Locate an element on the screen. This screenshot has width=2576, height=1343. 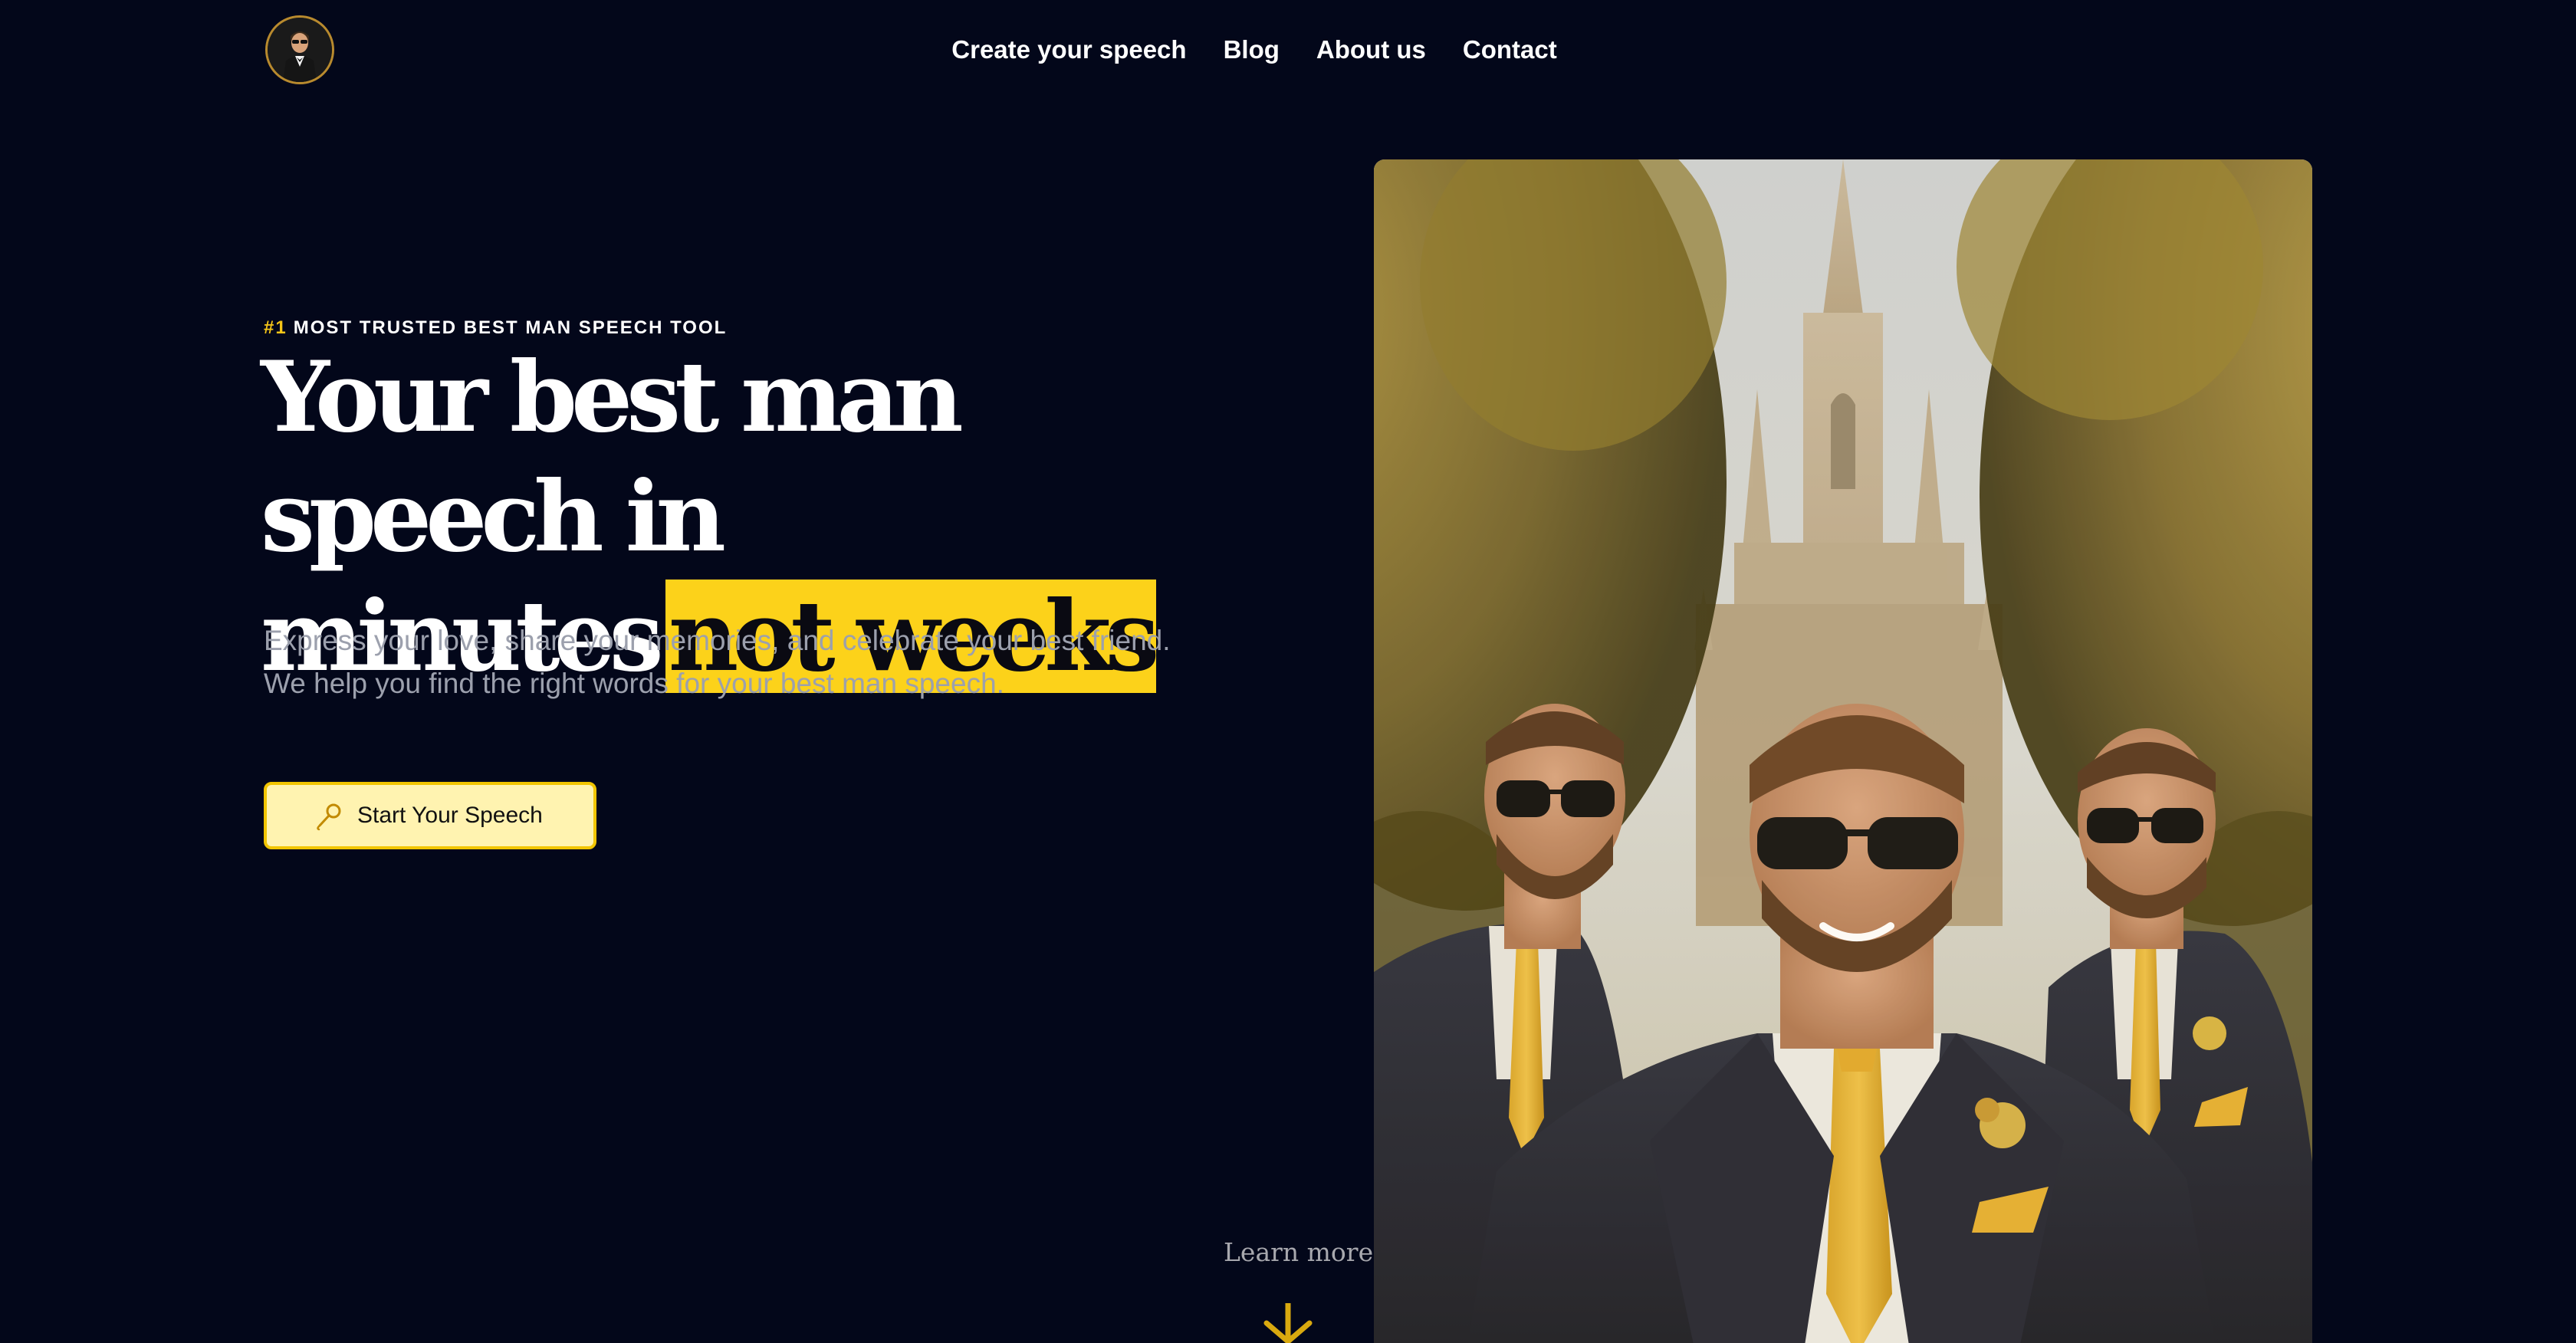
main-nav: Create your speech Blog About us Contact is located at coordinates (1288, 50).